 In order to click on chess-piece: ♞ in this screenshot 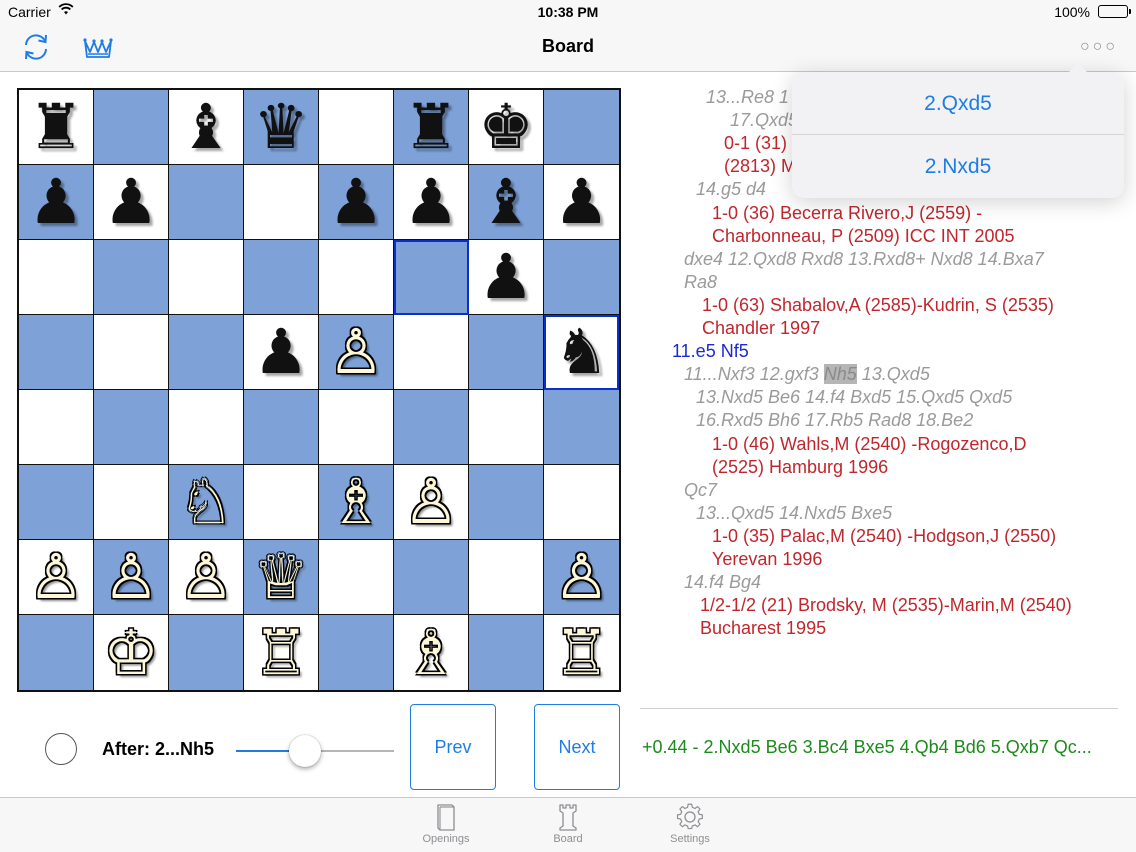, I will do `click(582, 352)`.